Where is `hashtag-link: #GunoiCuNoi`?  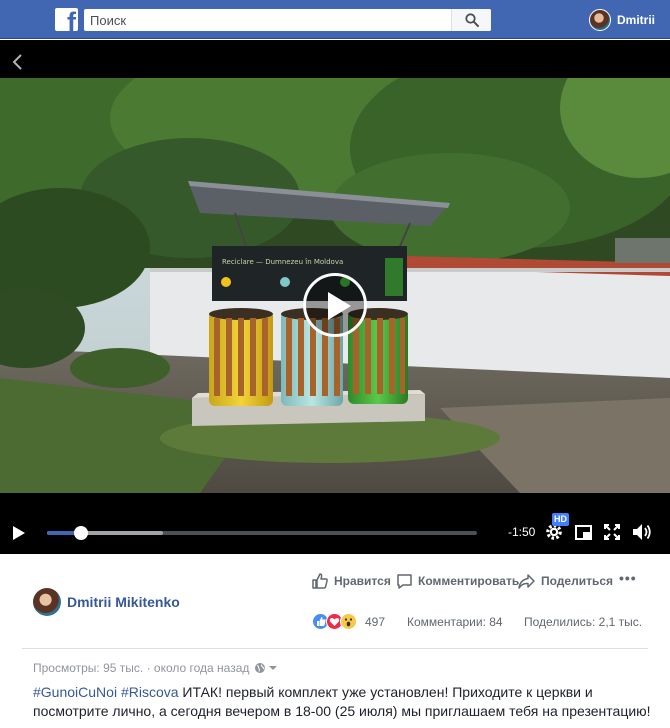 hashtag-link: #GunoiCuNoi is located at coordinates (75, 692).